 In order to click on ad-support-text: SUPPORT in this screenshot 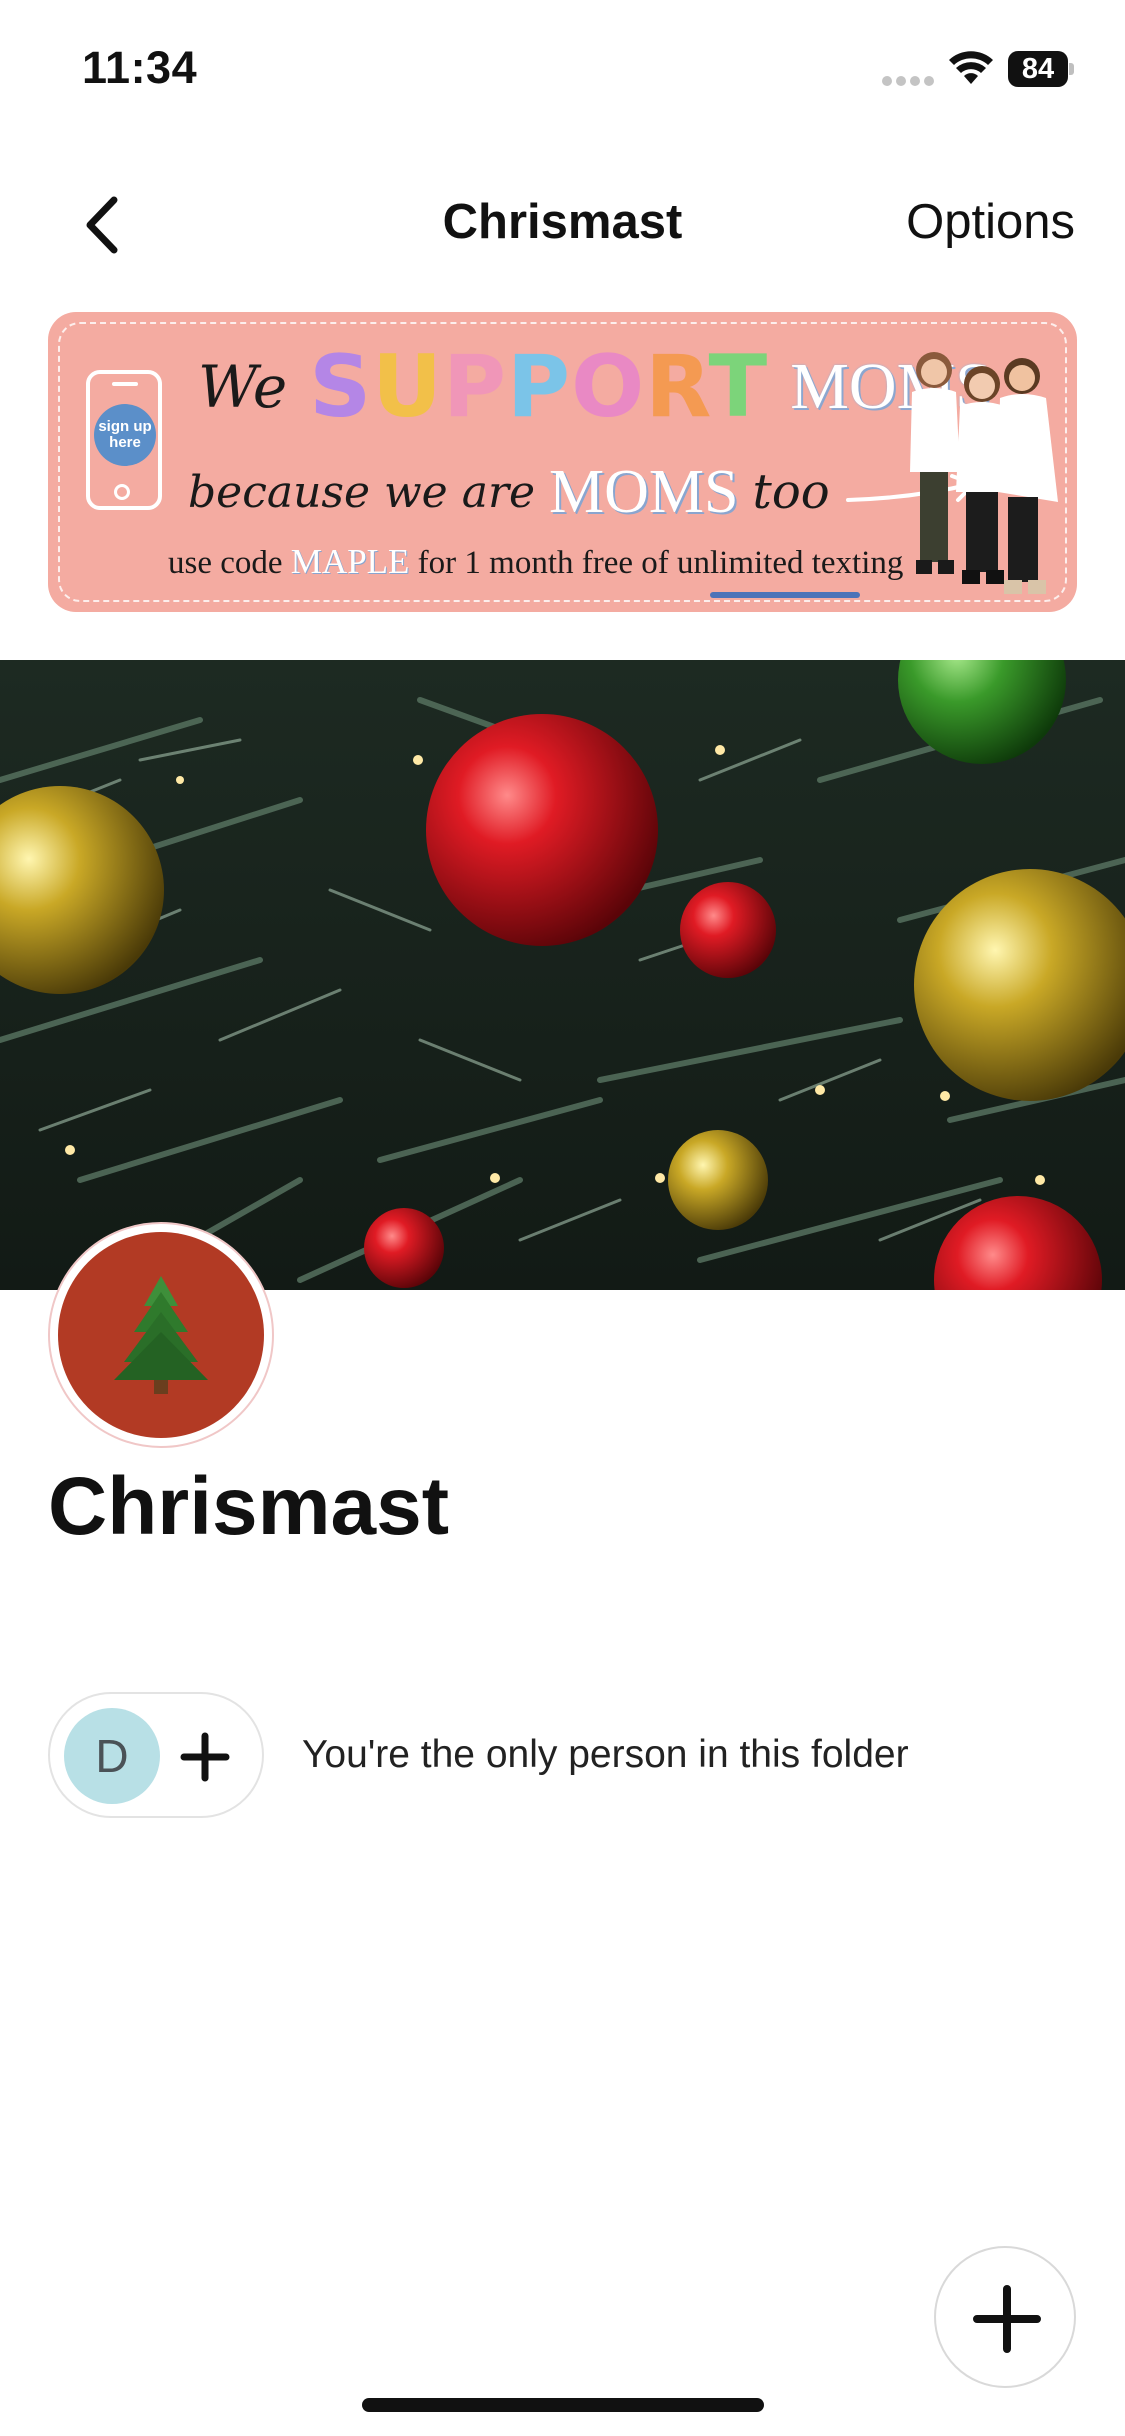, I will do `click(539, 387)`.